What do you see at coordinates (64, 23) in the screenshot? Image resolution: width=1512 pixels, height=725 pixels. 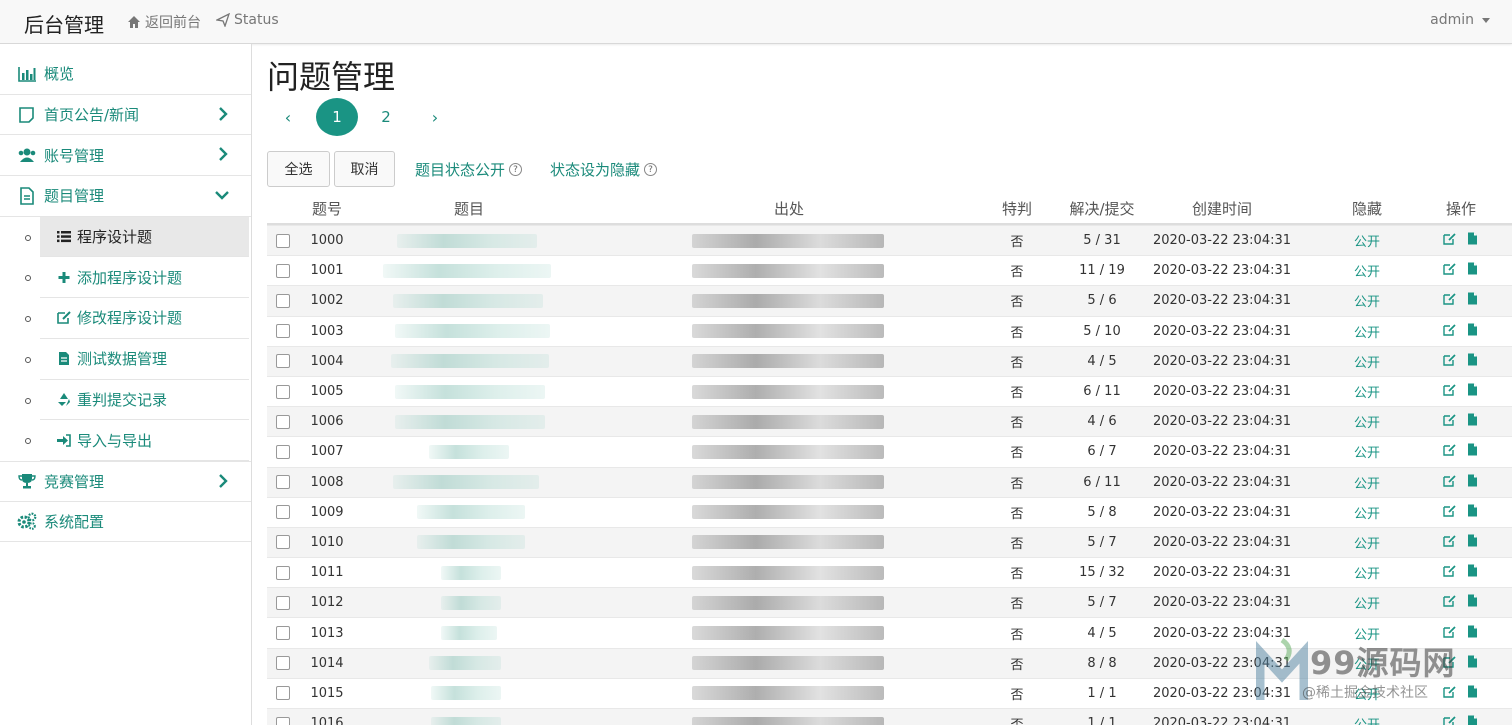 I see `brand-title: 后台管理` at bounding box center [64, 23].